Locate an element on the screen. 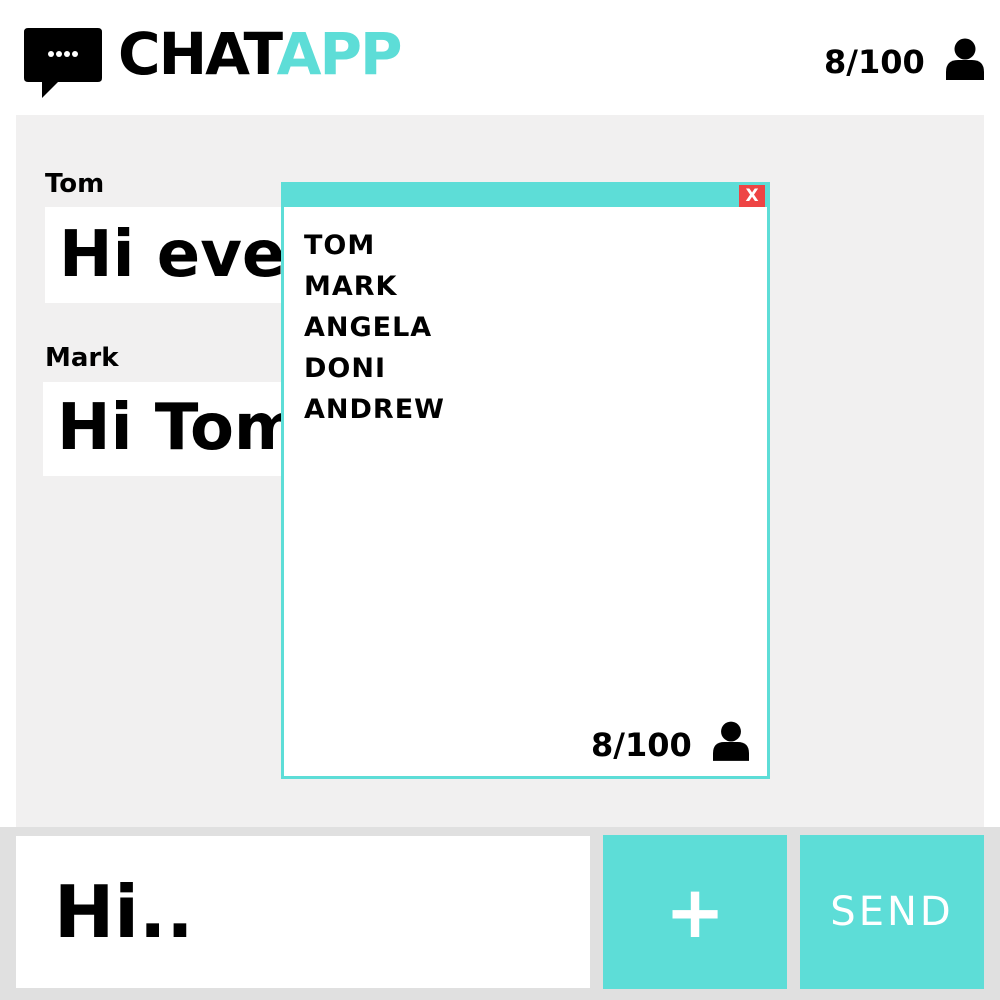 The height and width of the screenshot is (1000, 1000). add-button: + is located at coordinates (695, 912).